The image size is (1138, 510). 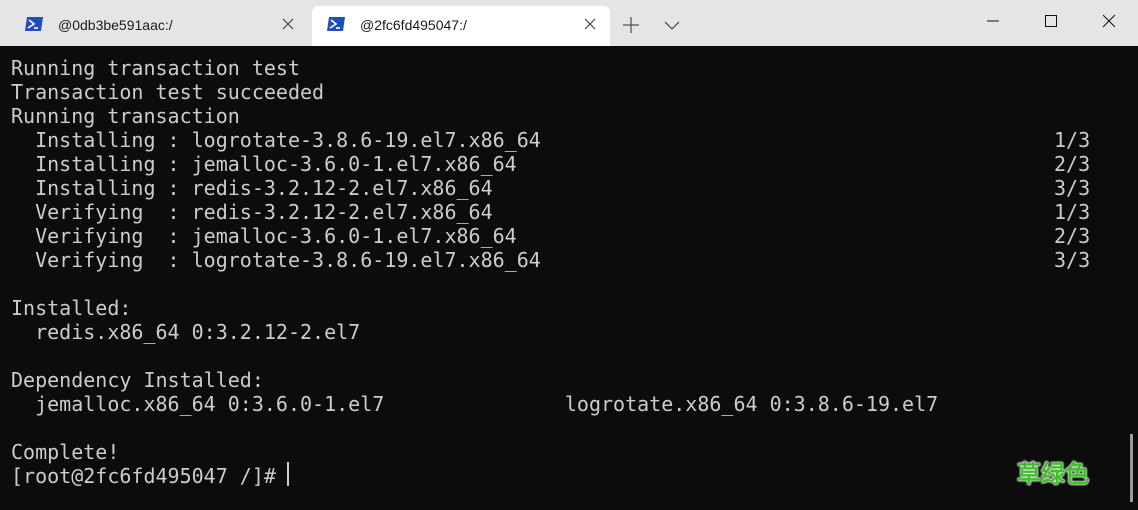 What do you see at coordinates (1131, 468) in the screenshot?
I see `scrollbar` at bounding box center [1131, 468].